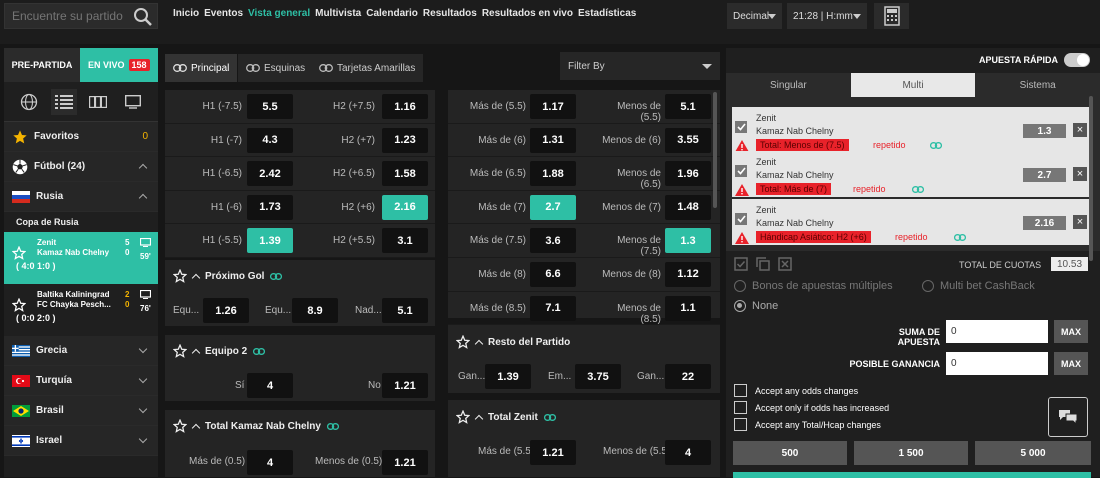  I want to click on market-header: Próximo Gol, so click(300, 276).